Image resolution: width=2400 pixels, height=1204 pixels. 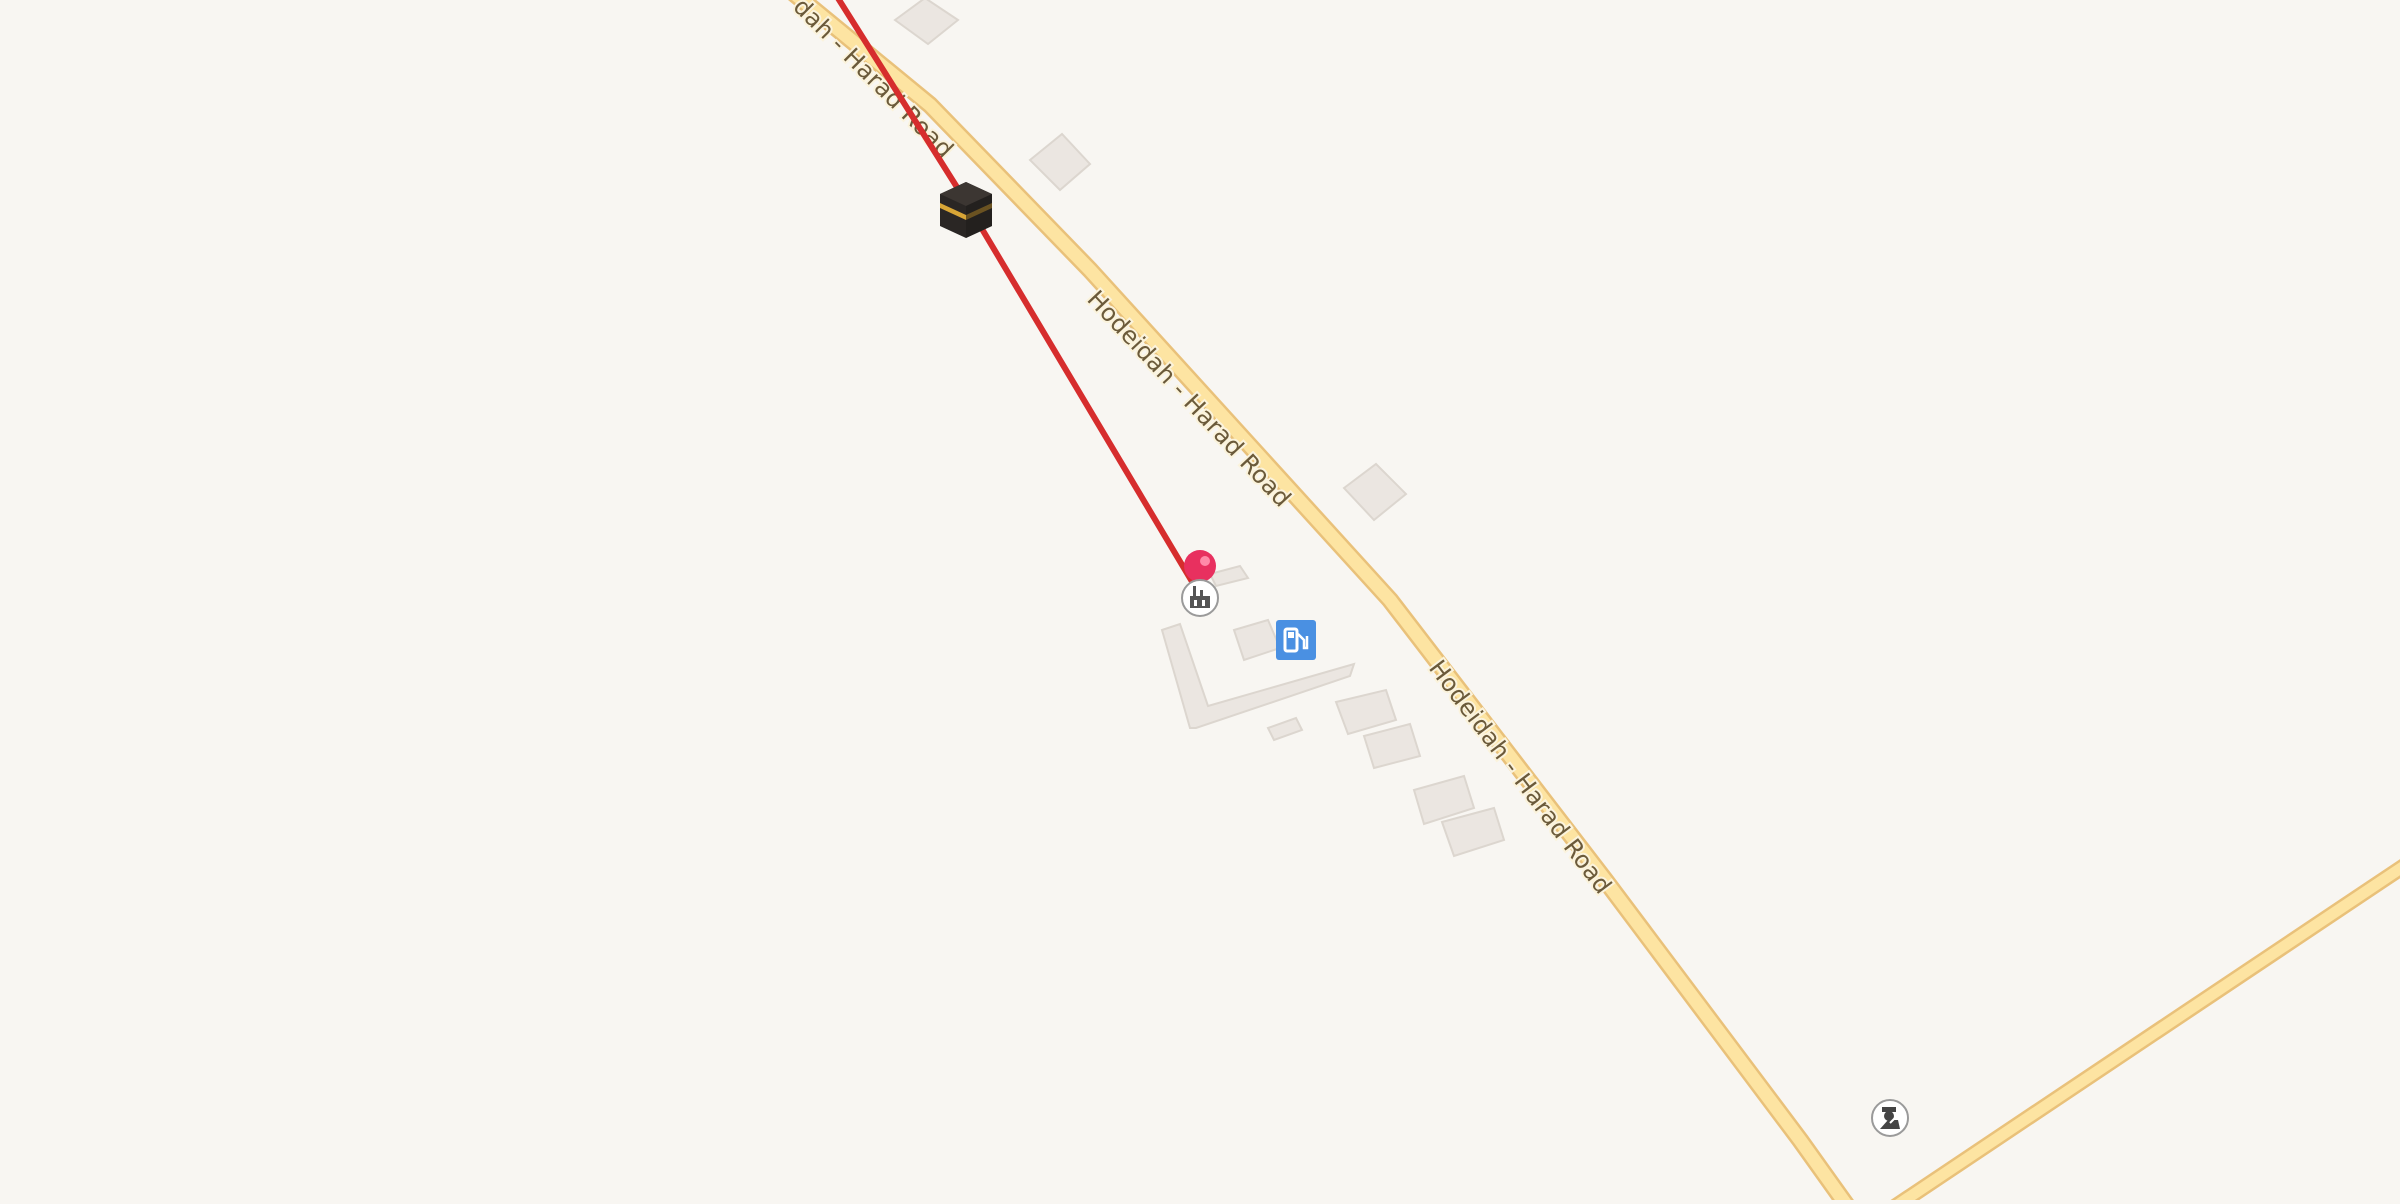 What do you see at coordinates (1296, 640) in the screenshot?
I see `fuel-station-icon` at bounding box center [1296, 640].